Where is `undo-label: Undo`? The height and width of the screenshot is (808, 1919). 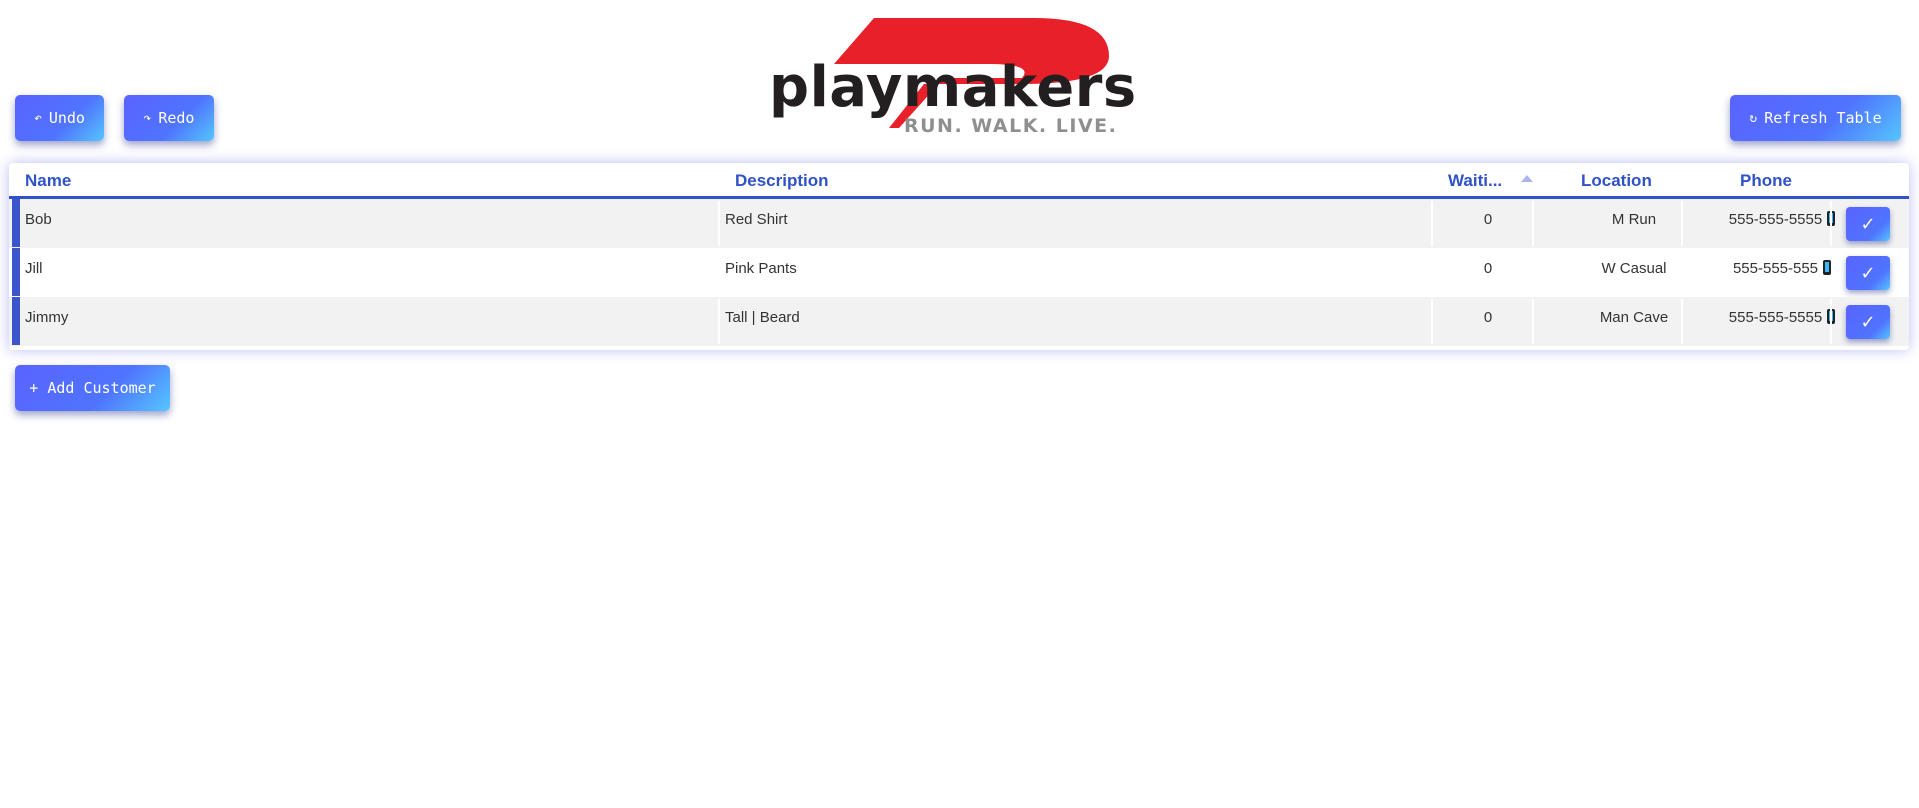
undo-label: Undo is located at coordinates (66, 118).